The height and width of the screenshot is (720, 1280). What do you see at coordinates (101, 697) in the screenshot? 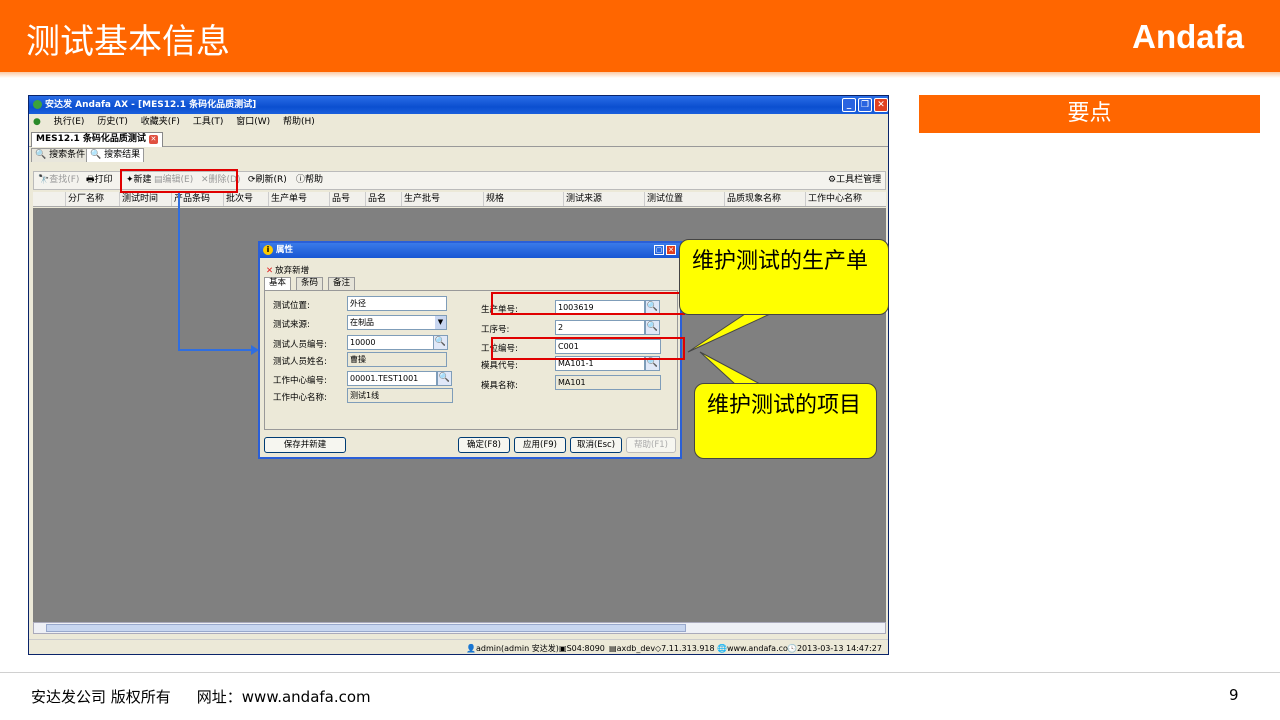
I see `footer-copyright: 安达发公司 版权所有` at bounding box center [101, 697].